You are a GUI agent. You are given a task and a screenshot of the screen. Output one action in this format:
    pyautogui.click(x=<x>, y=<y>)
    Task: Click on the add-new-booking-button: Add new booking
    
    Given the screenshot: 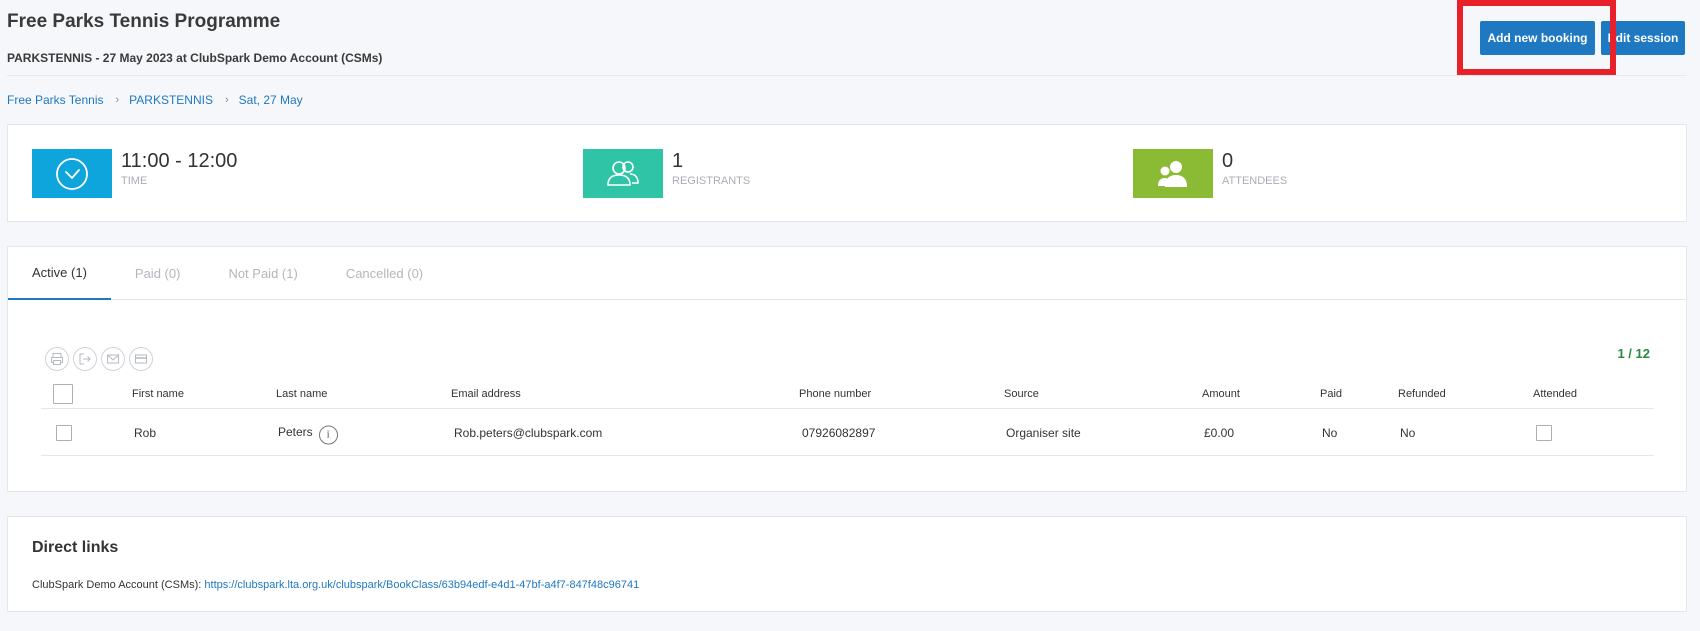 What is the action you would take?
    pyautogui.click(x=1537, y=38)
    